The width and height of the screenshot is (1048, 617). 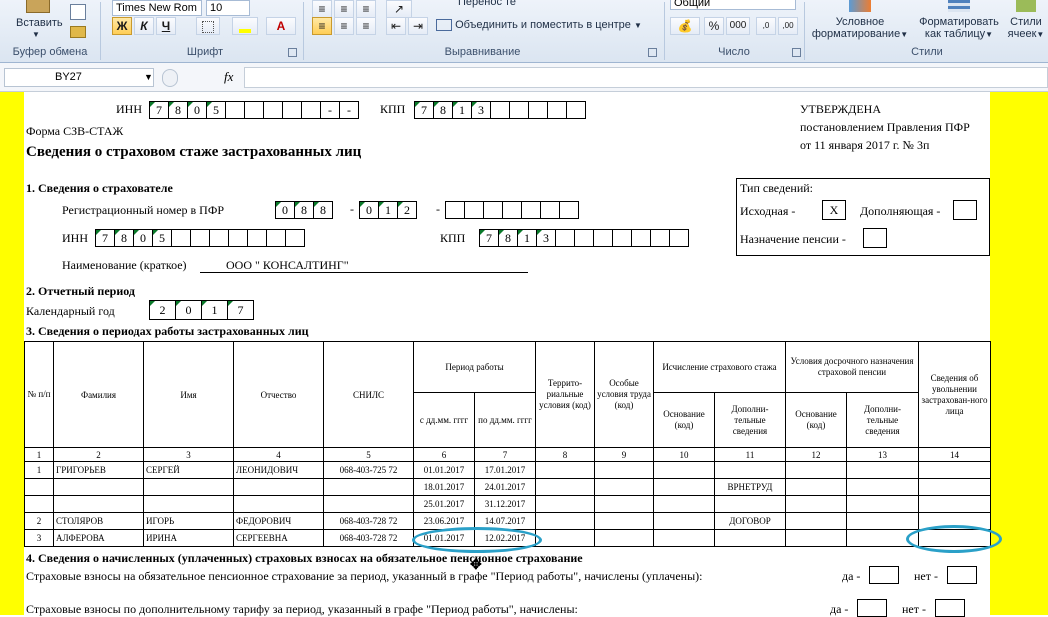 What do you see at coordinates (98, 470) in the screenshot?
I see `cell-surname: ГРИГОРЬЕВ` at bounding box center [98, 470].